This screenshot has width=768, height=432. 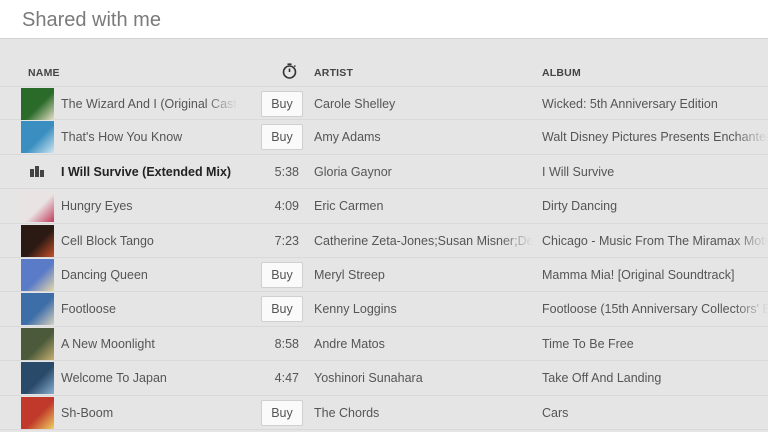 What do you see at coordinates (423, 344) in the screenshot?
I see `track-artist: Andre Matos` at bounding box center [423, 344].